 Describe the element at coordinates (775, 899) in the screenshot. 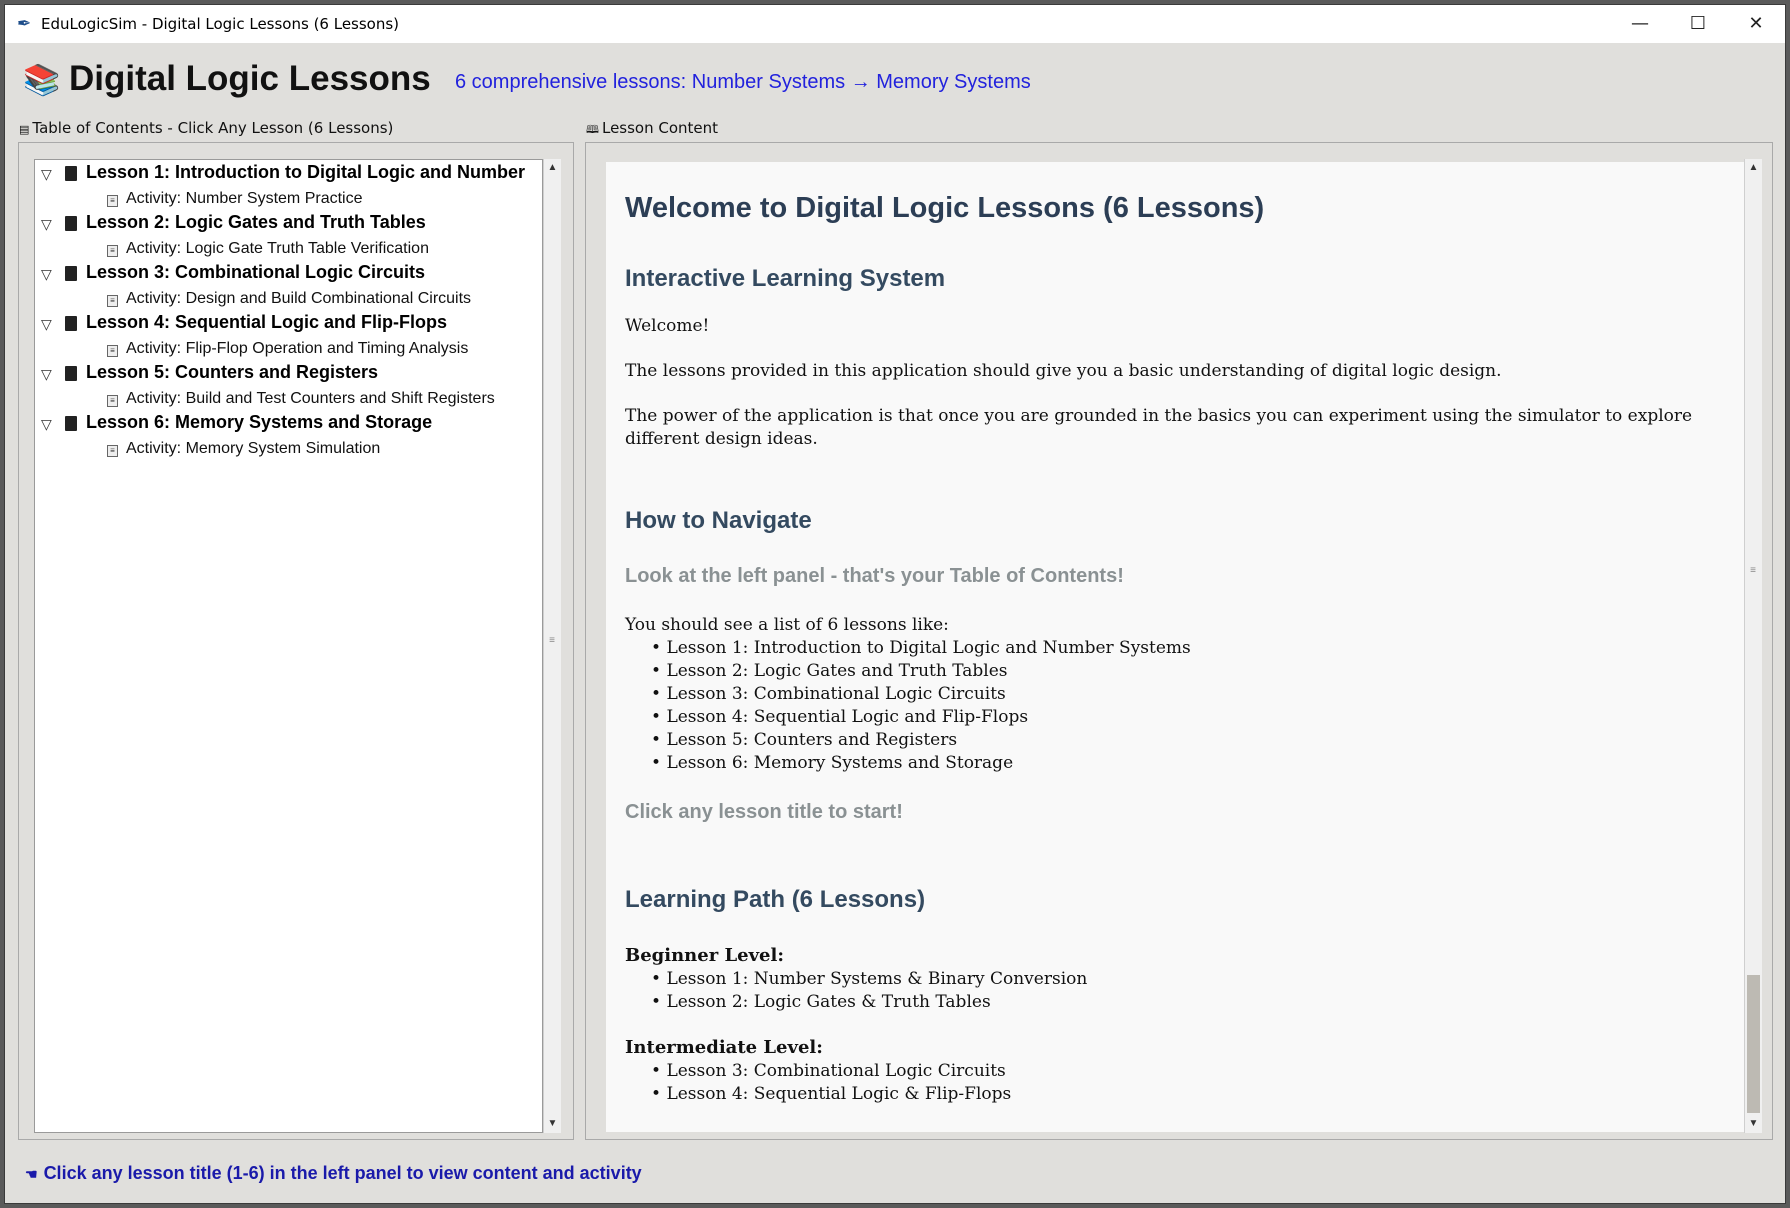

I see `section-learning-path: Learning Path (6 Lessons)` at that location.